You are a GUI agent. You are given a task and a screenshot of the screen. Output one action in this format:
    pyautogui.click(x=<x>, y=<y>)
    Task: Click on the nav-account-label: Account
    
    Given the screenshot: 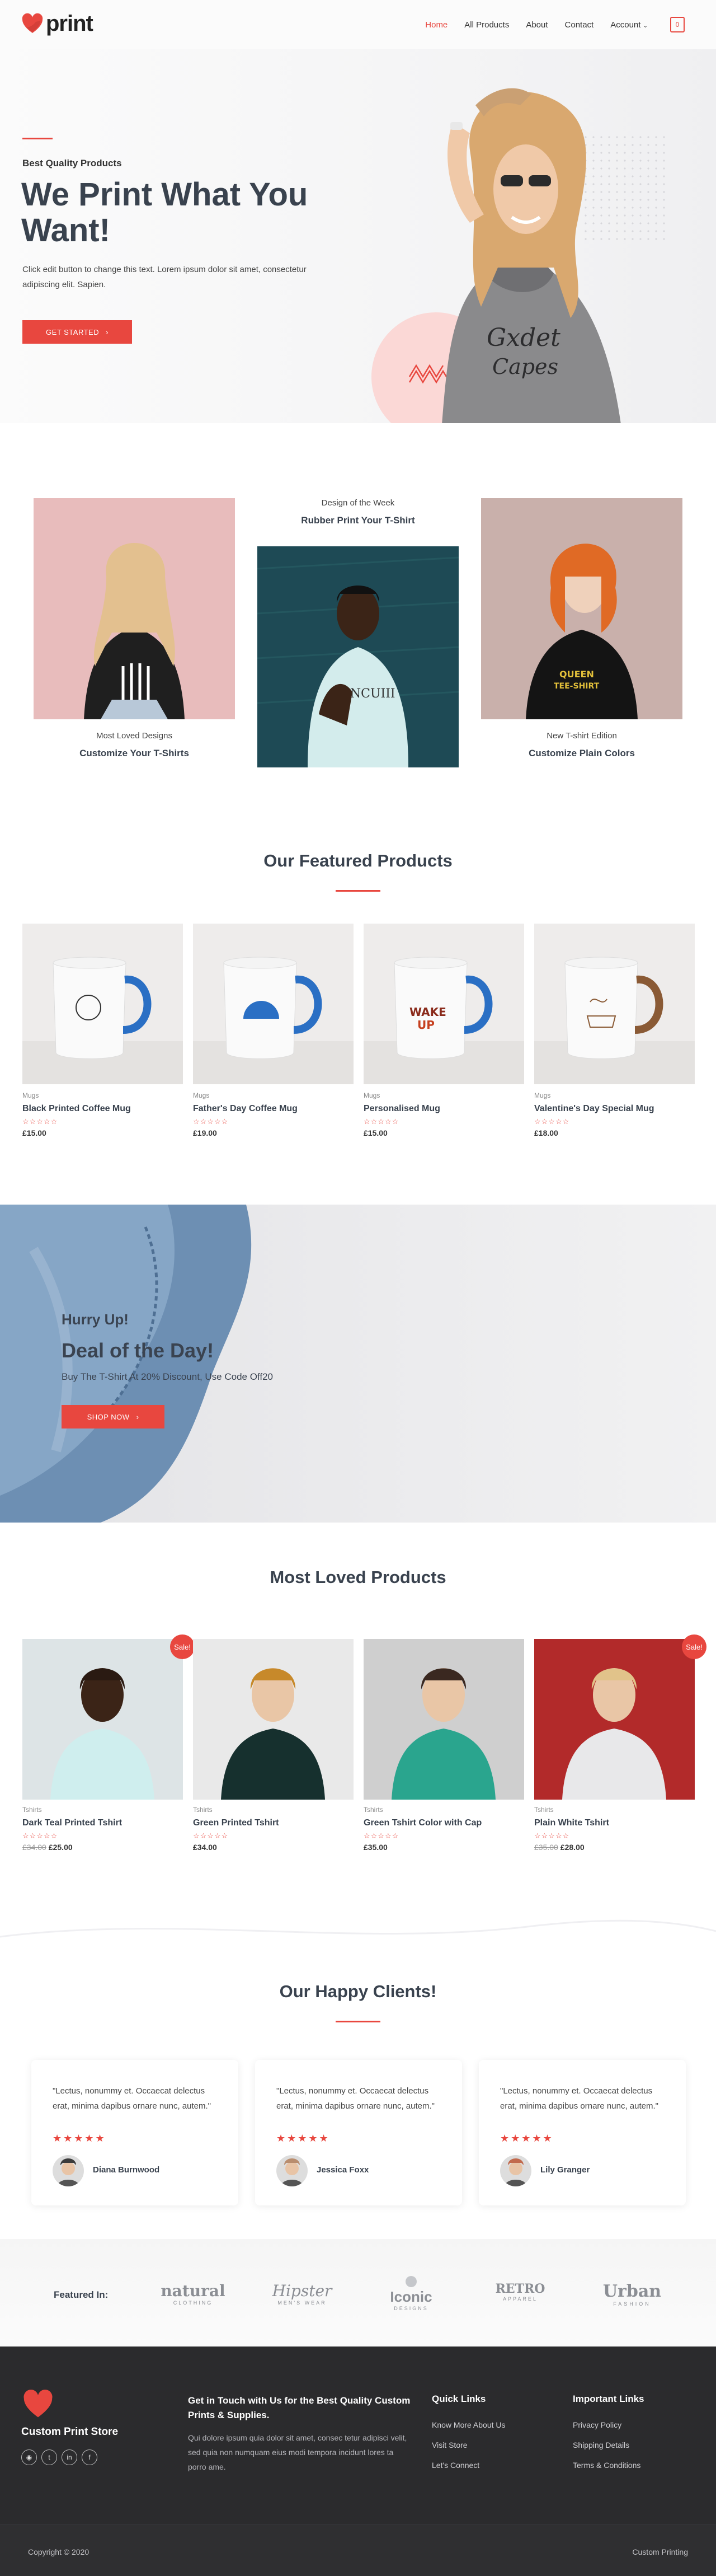 What is the action you would take?
    pyautogui.click(x=625, y=25)
    